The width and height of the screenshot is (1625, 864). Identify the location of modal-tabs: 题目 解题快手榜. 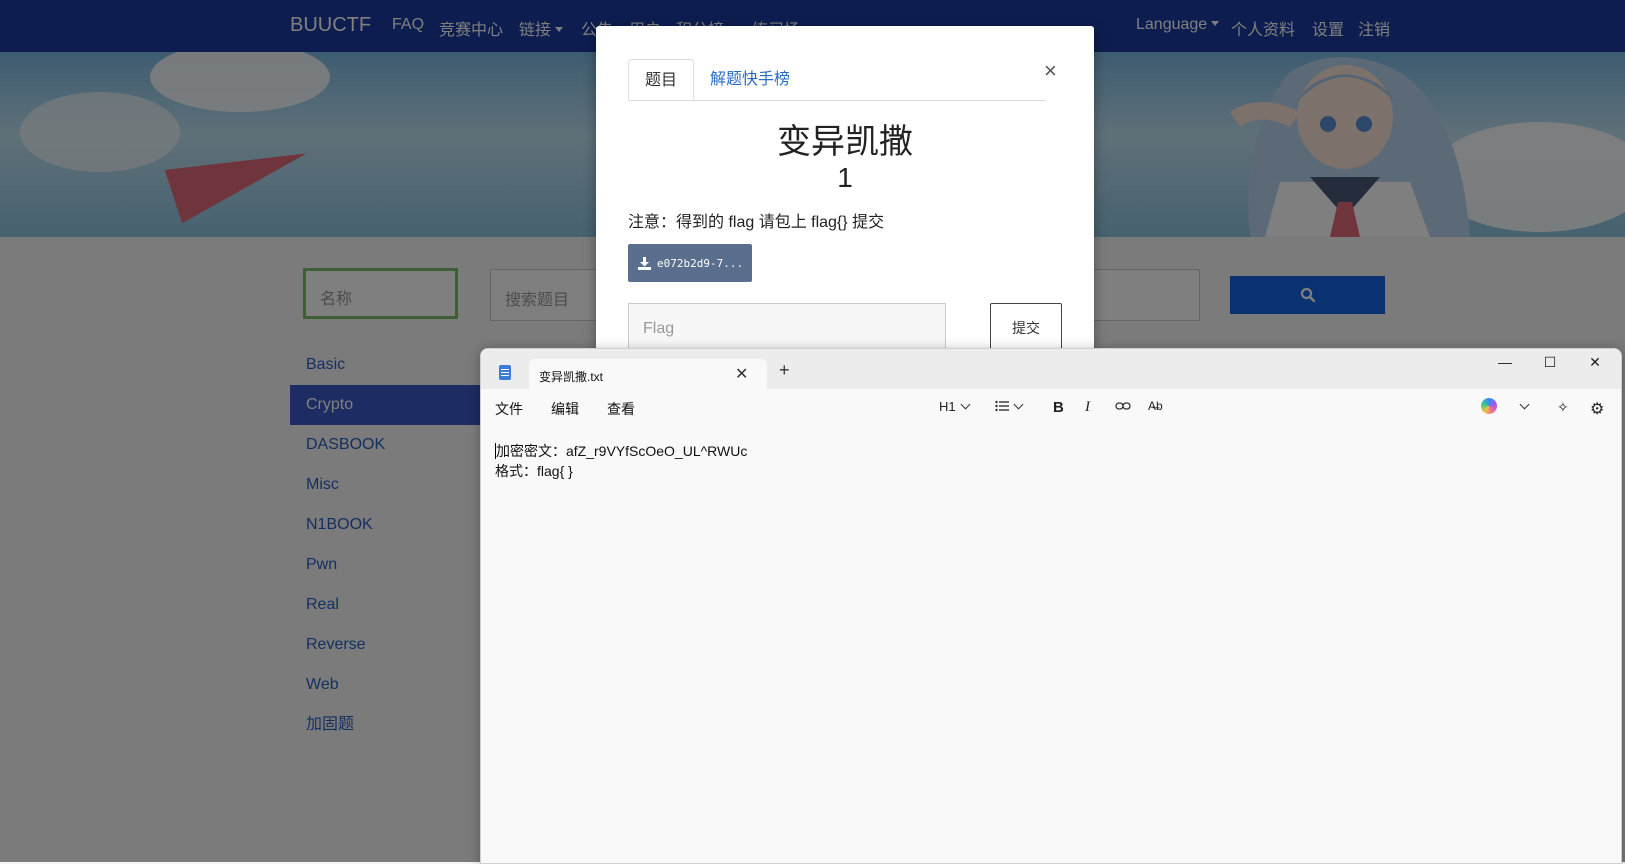
(837, 80).